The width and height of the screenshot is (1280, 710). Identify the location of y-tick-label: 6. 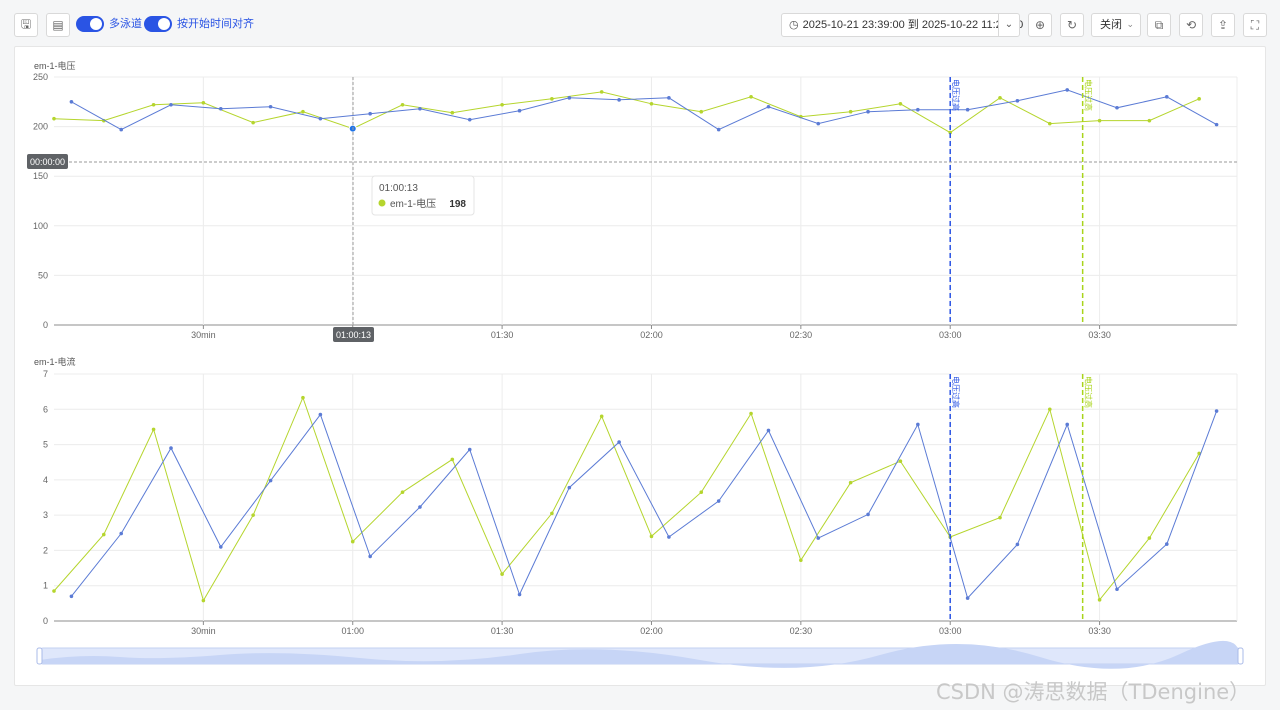
(45, 409).